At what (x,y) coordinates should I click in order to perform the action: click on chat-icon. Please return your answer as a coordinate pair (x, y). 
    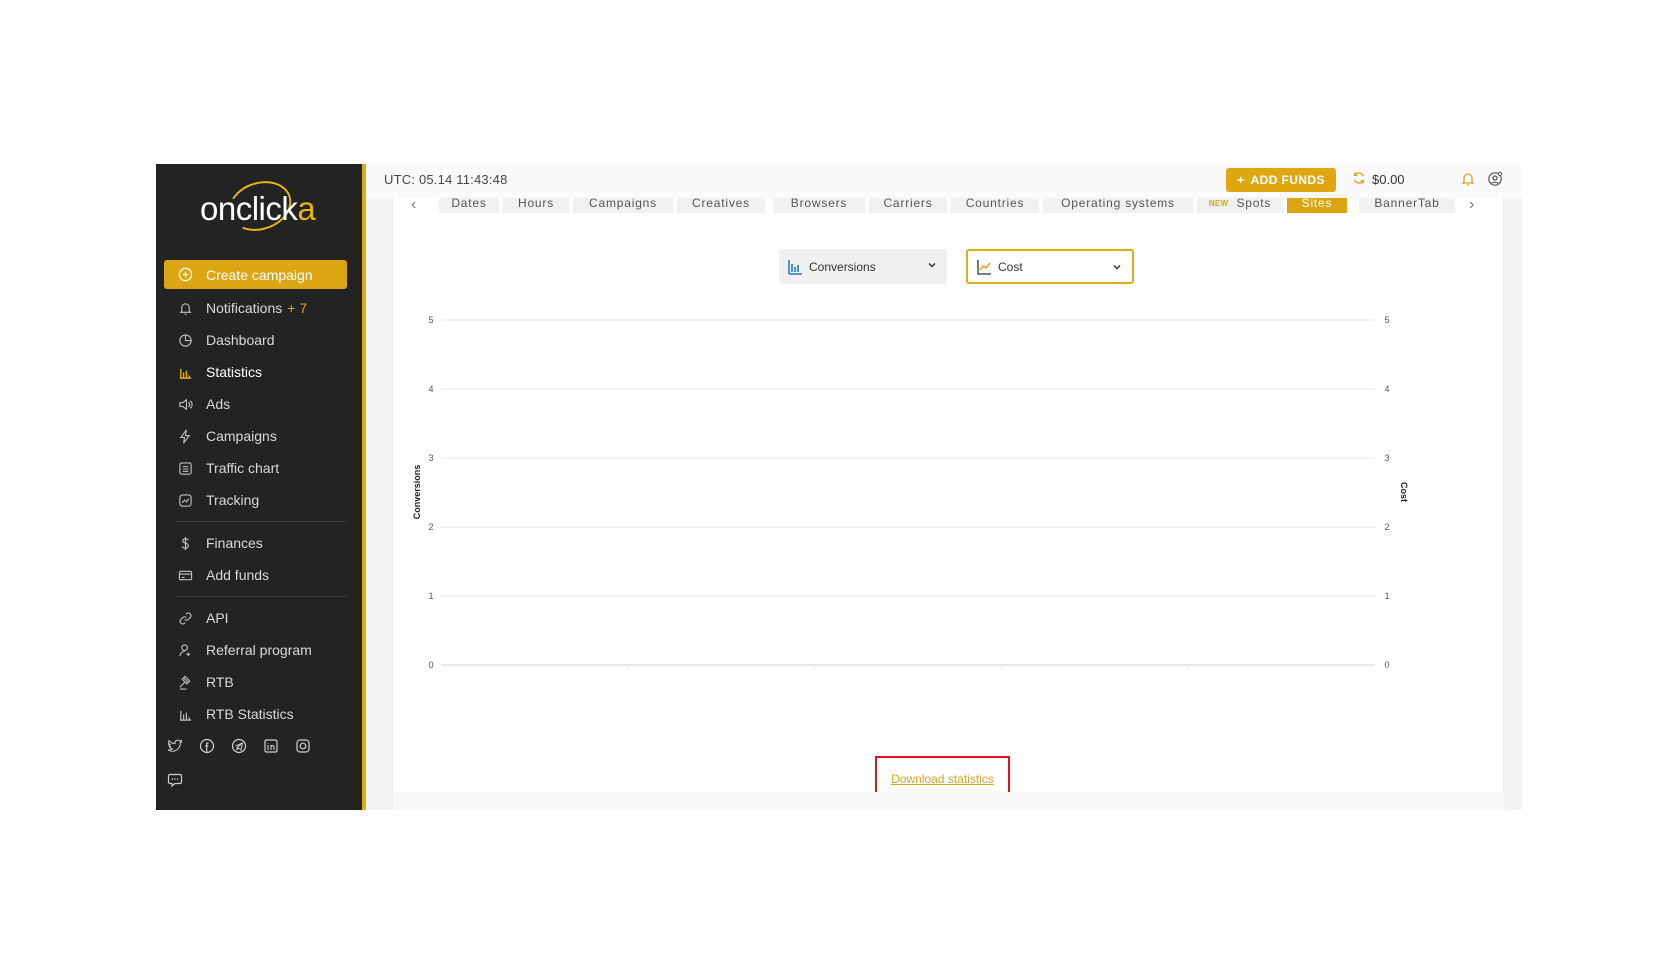
    Looking at the image, I should click on (175, 780).